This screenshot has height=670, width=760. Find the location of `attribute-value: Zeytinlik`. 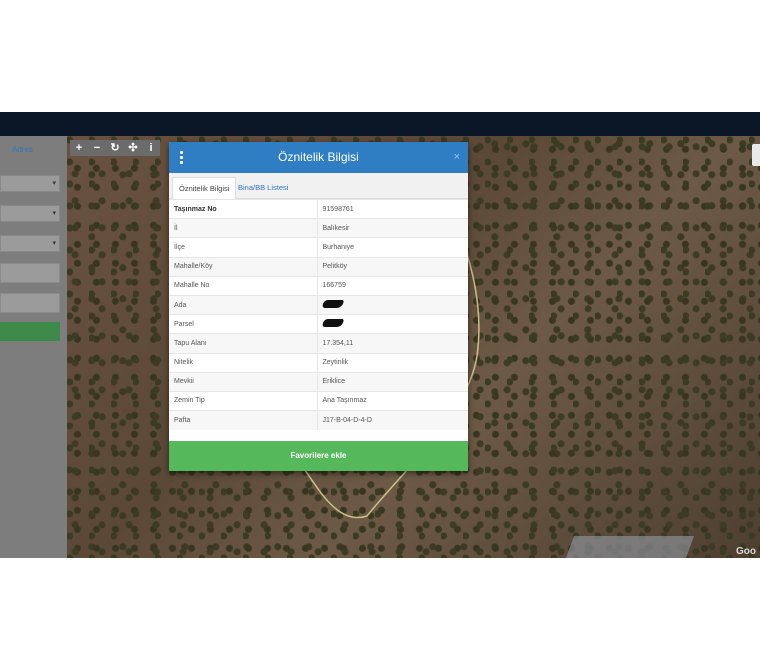

attribute-value: Zeytinlik is located at coordinates (392, 362).